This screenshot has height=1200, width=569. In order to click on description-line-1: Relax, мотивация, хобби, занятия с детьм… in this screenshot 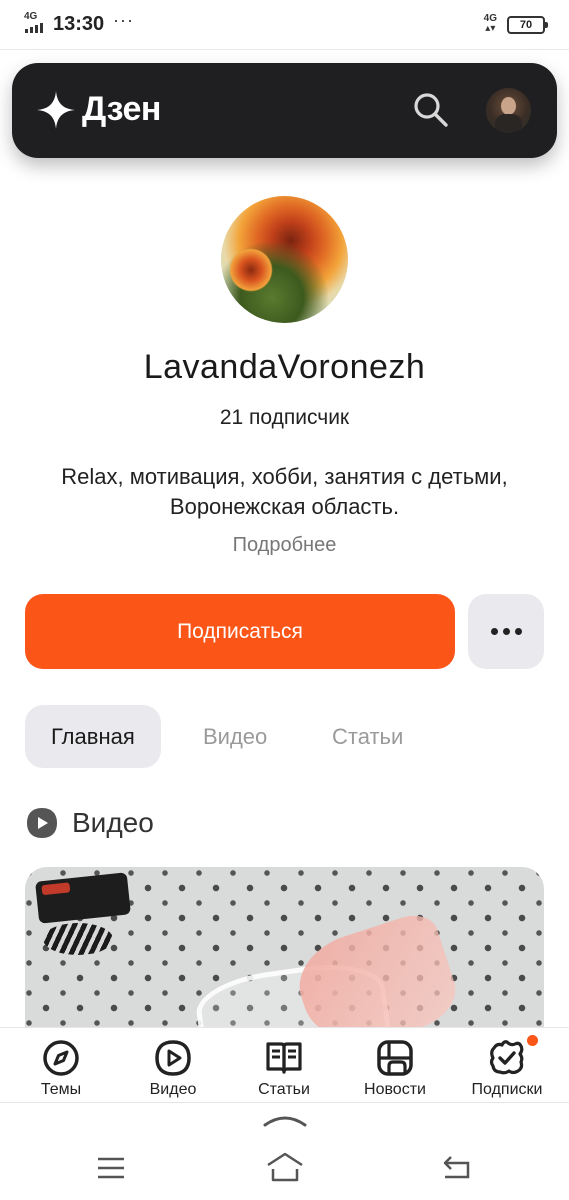, I will do `click(284, 476)`.